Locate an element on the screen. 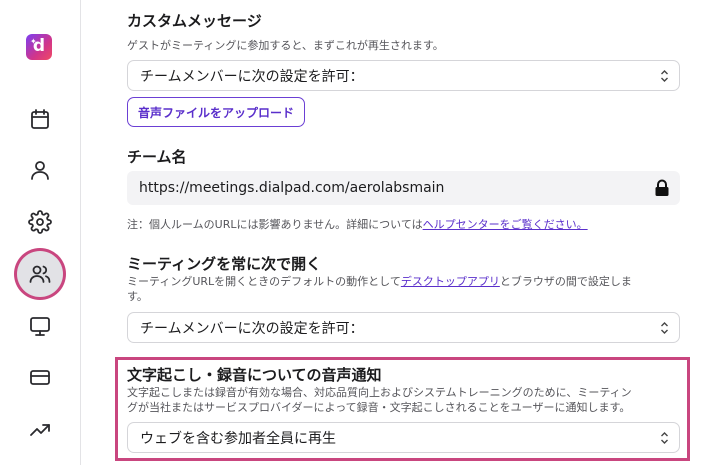 Image resolution: width=722 pixels, height=465 pixels. user-icon is located at coordinates (40, 170).